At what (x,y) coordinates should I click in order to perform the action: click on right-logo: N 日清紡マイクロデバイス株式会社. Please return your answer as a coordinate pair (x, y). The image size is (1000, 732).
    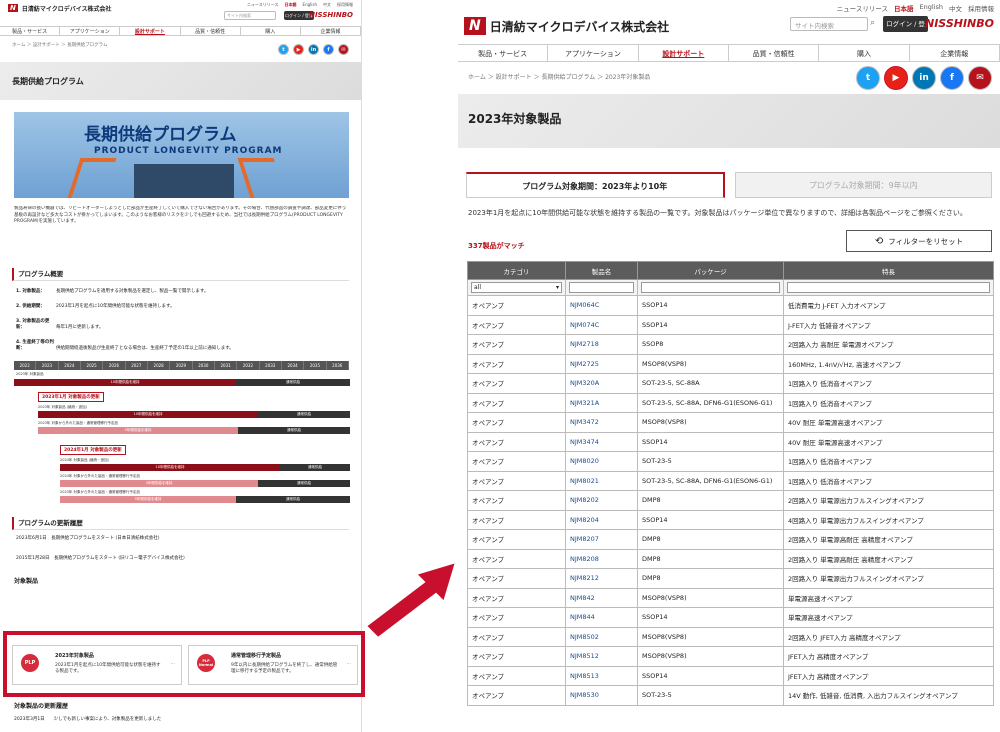
    Looking at the image, I should click on (566, 26).